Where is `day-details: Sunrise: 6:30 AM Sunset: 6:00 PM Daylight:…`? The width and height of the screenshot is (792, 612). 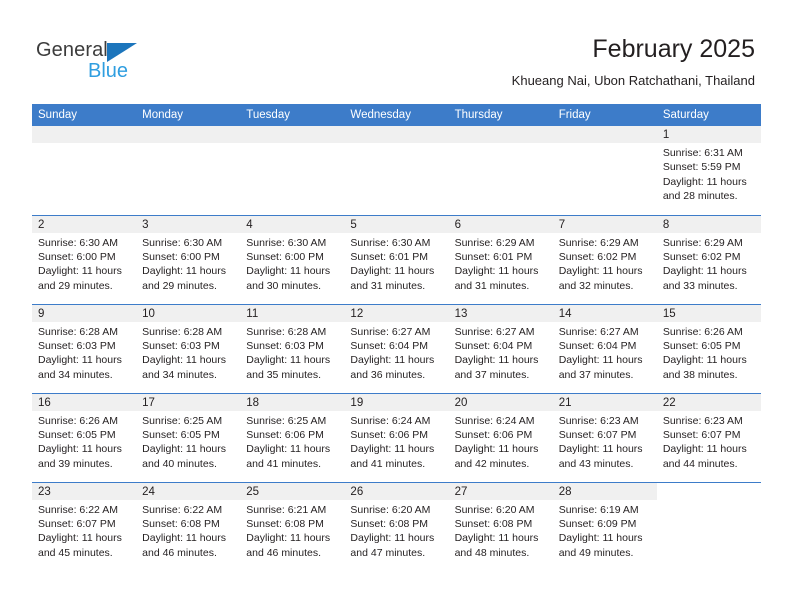
day-details: Sunrise: 6:30 AM Sunset: 6:00 PM Daylight:… is located at coordinates (188, 263).